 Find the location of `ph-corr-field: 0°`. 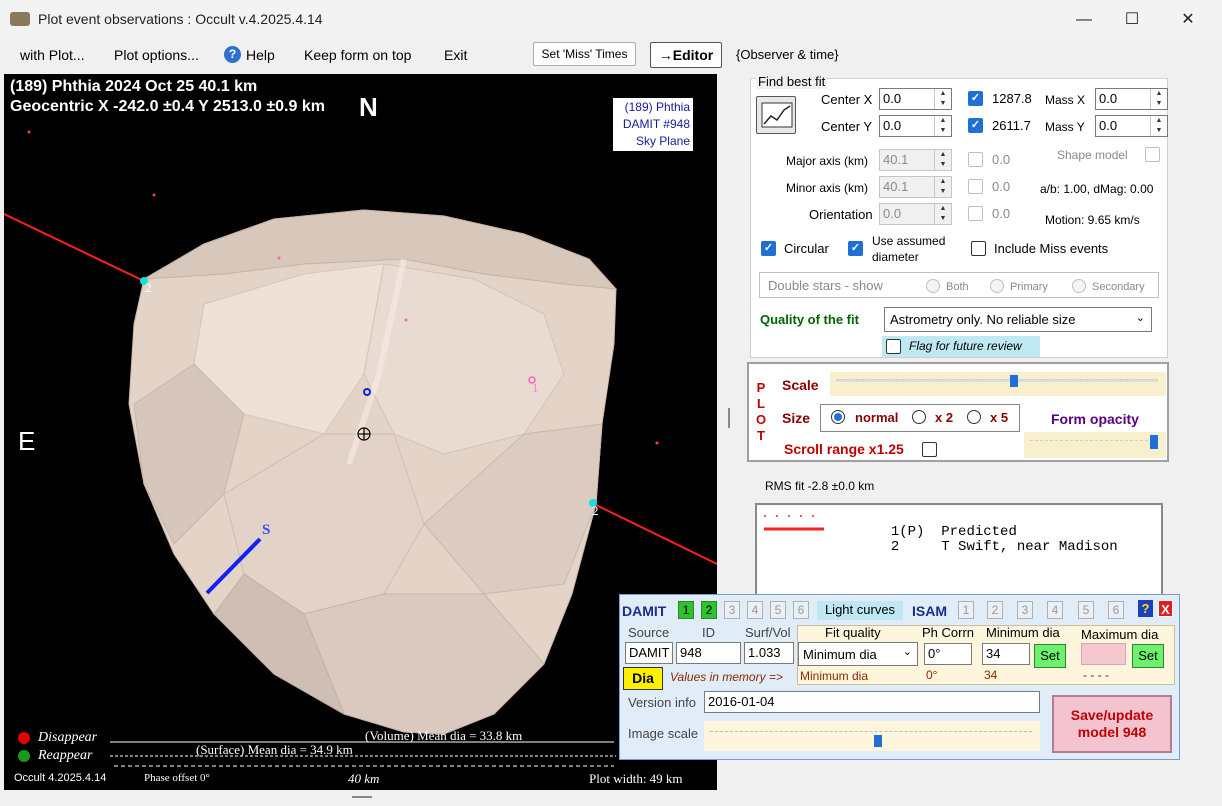

ph-corr-field: 0° is located at coordinates (948, 654).